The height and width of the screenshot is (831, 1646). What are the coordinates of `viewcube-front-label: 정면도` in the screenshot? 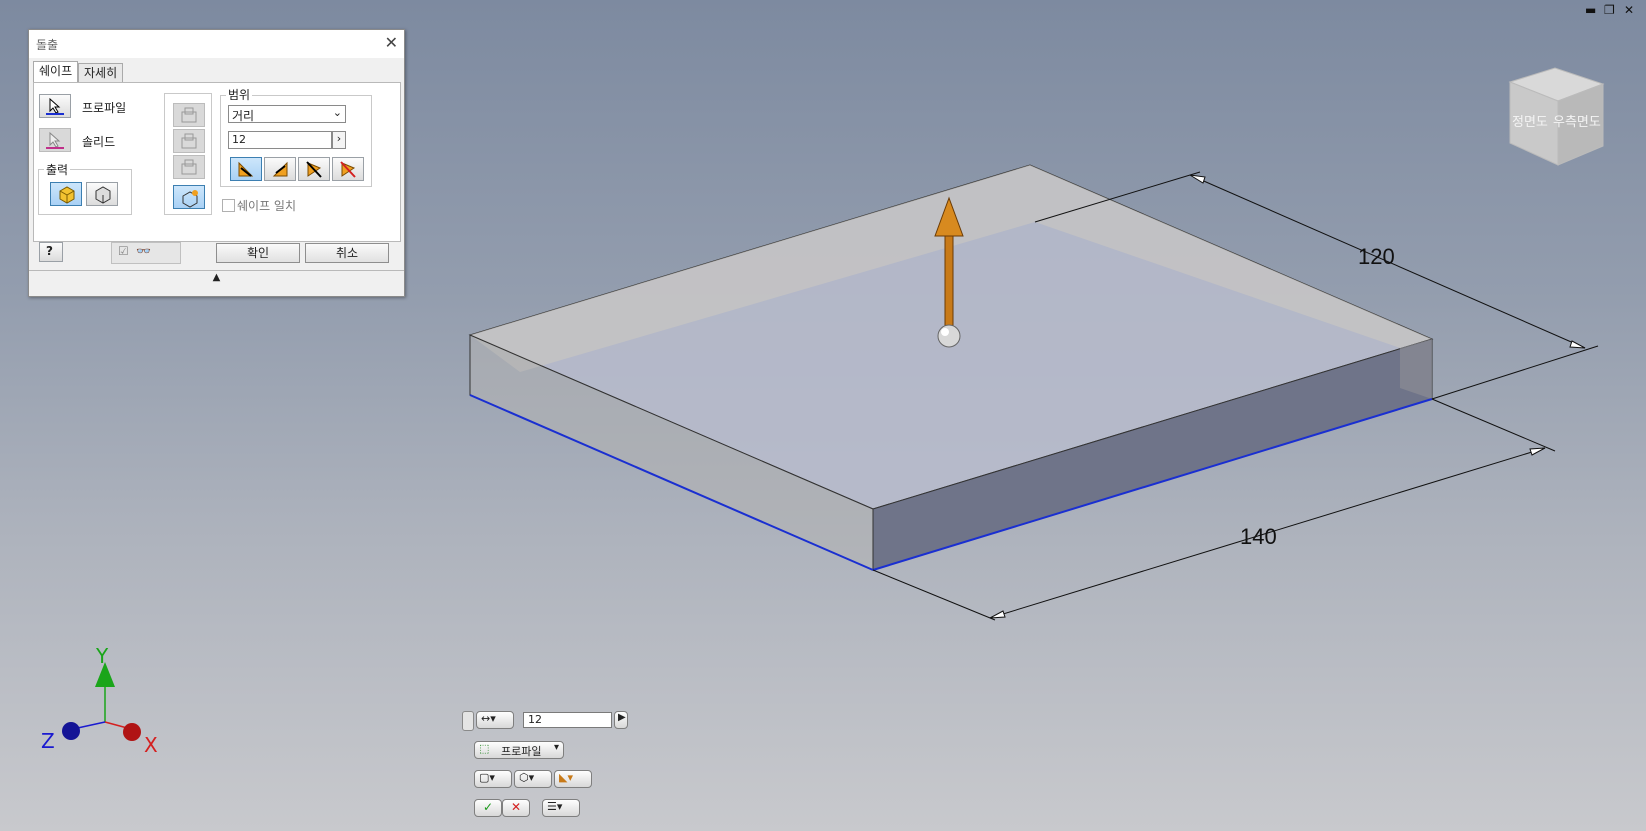 It's located at (1530, 122).